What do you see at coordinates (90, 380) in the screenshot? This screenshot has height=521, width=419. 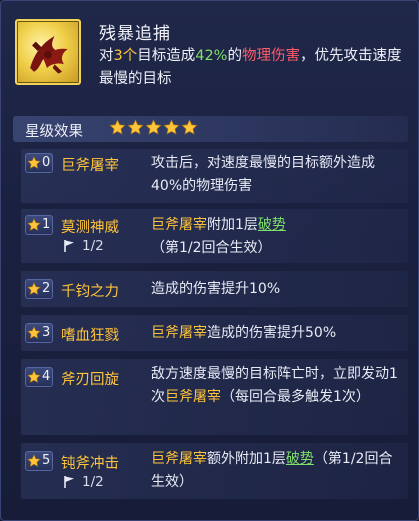 I see `effect-name: 斧刃回旋` at bounding box center [90, 380].